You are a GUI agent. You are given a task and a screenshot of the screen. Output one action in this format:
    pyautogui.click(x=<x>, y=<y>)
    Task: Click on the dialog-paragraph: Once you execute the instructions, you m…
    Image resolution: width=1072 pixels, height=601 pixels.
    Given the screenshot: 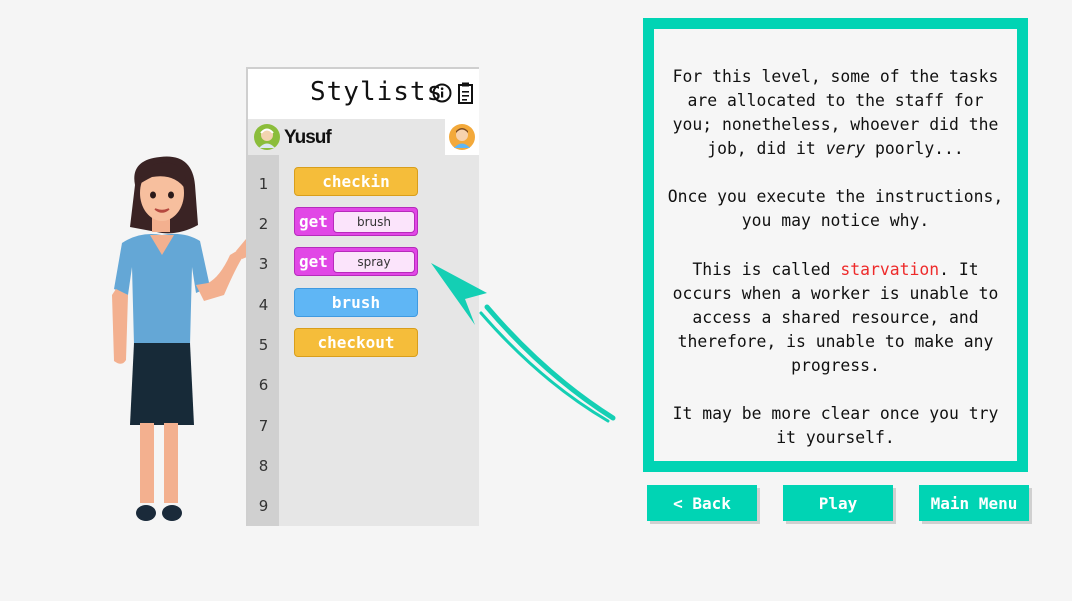 What is the action you would take?
    pyautogui.click(x=835, y=209)
    